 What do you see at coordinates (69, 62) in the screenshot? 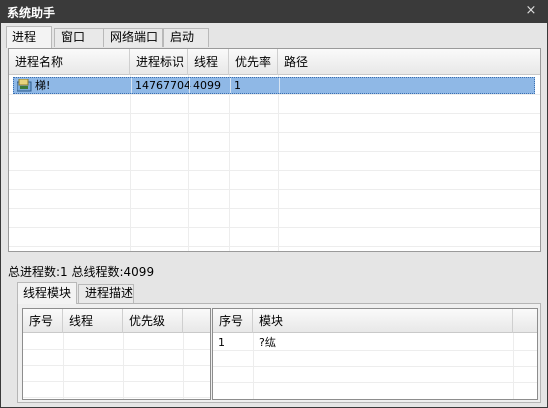
I see `column-header-process-name: 进程名称` at bounding box center [69, 62].